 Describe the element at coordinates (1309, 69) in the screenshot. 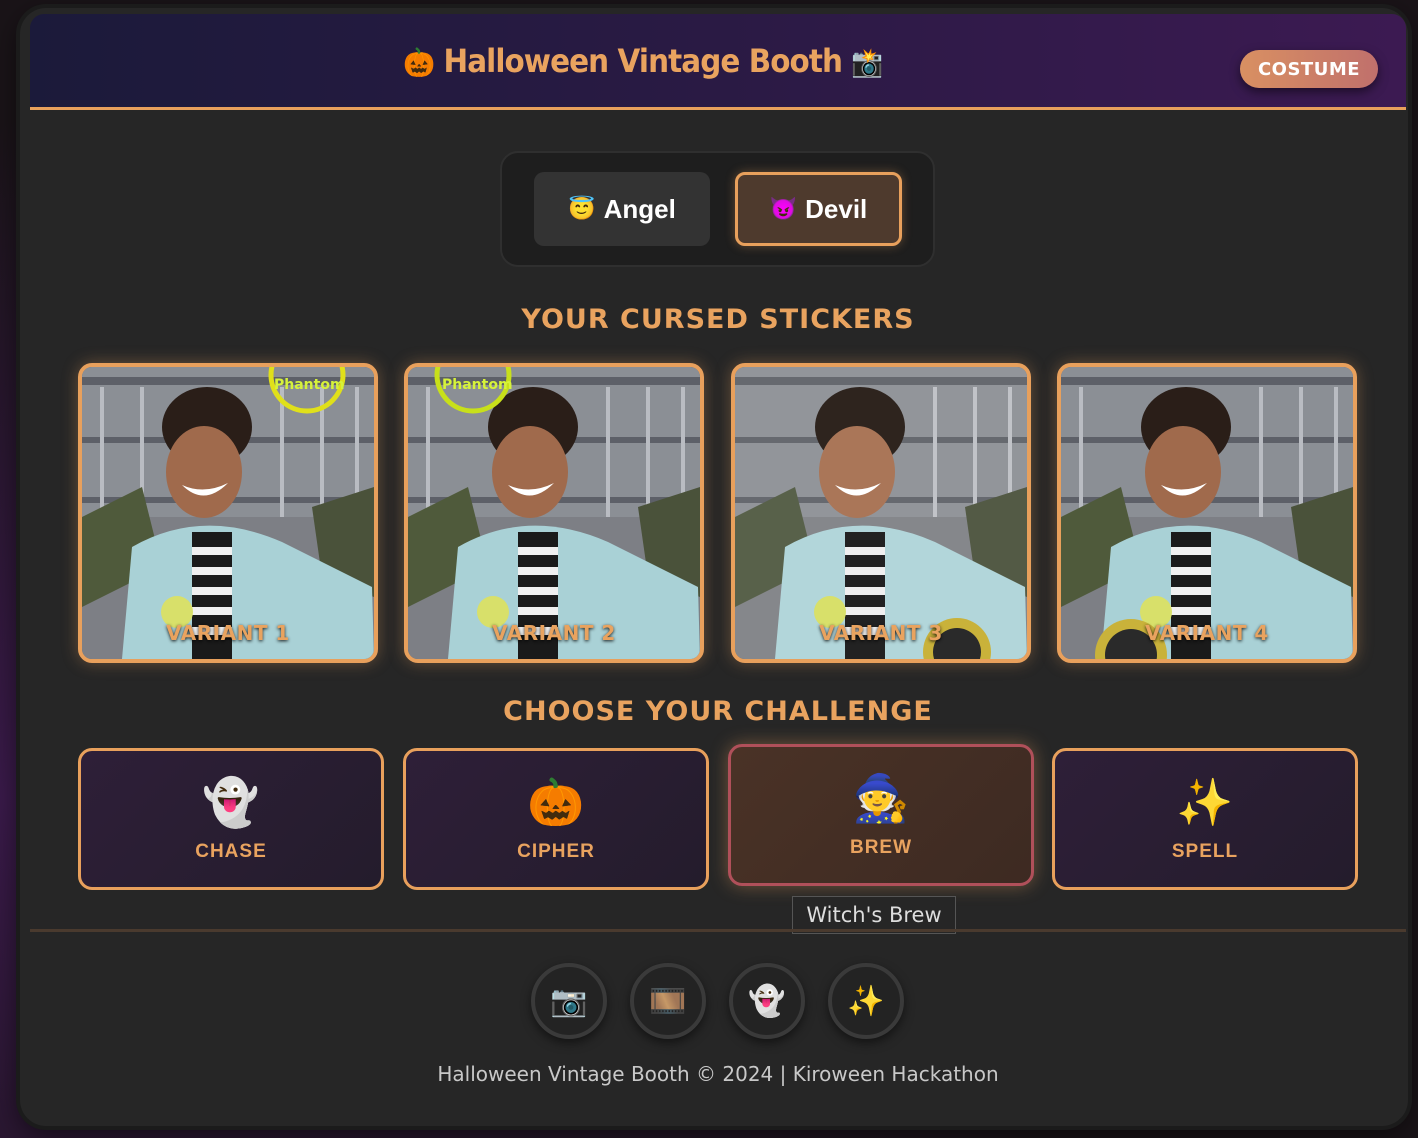

I see `costume-button: COSTUME` at that location.